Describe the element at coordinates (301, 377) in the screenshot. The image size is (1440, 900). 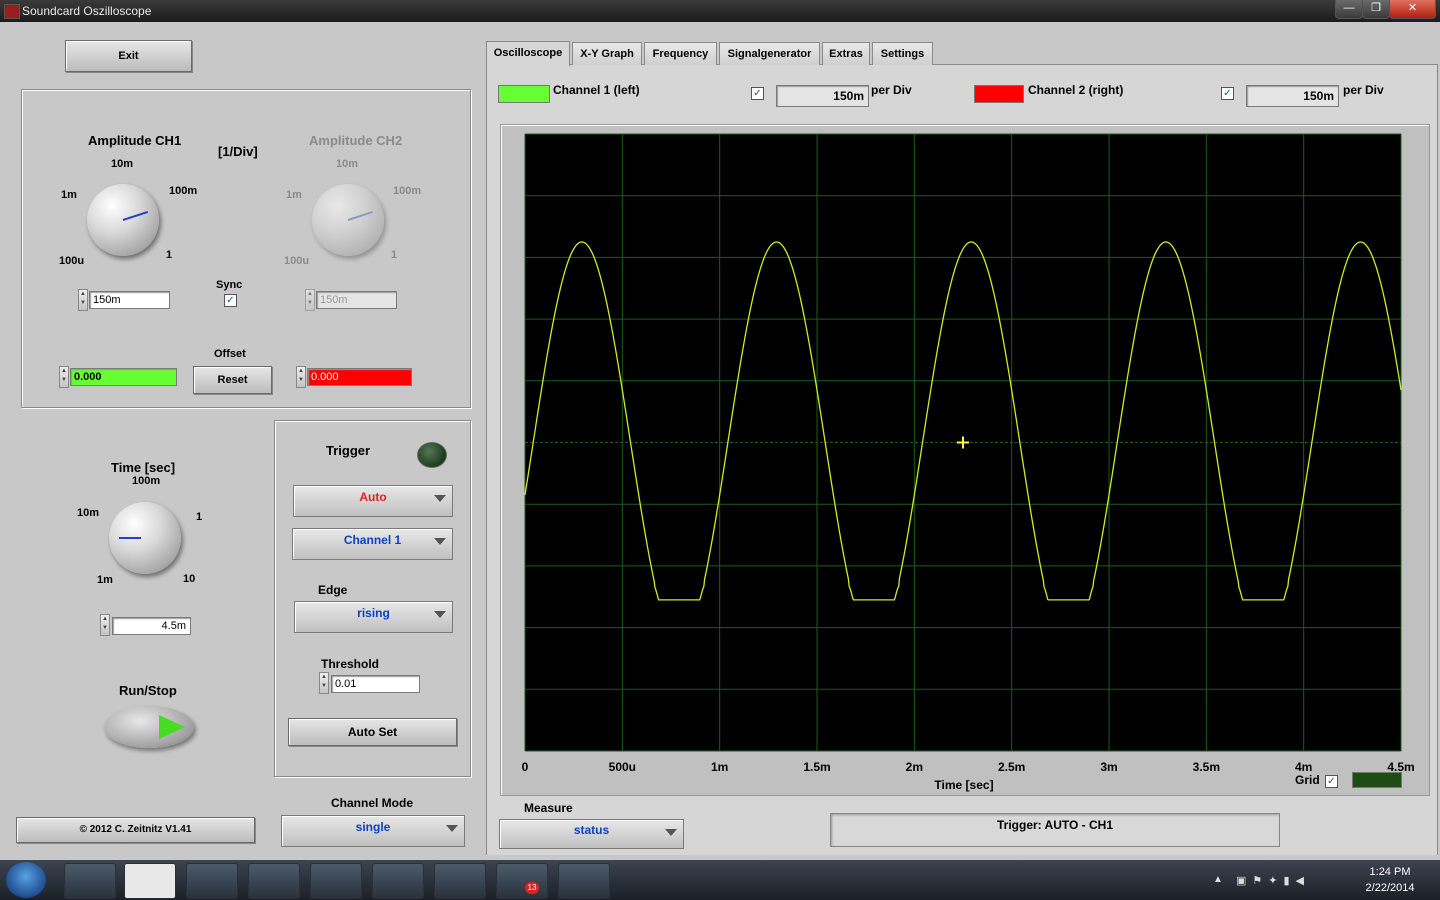
I see `offset-ch2-spinner: ▲ ▼` at that location.